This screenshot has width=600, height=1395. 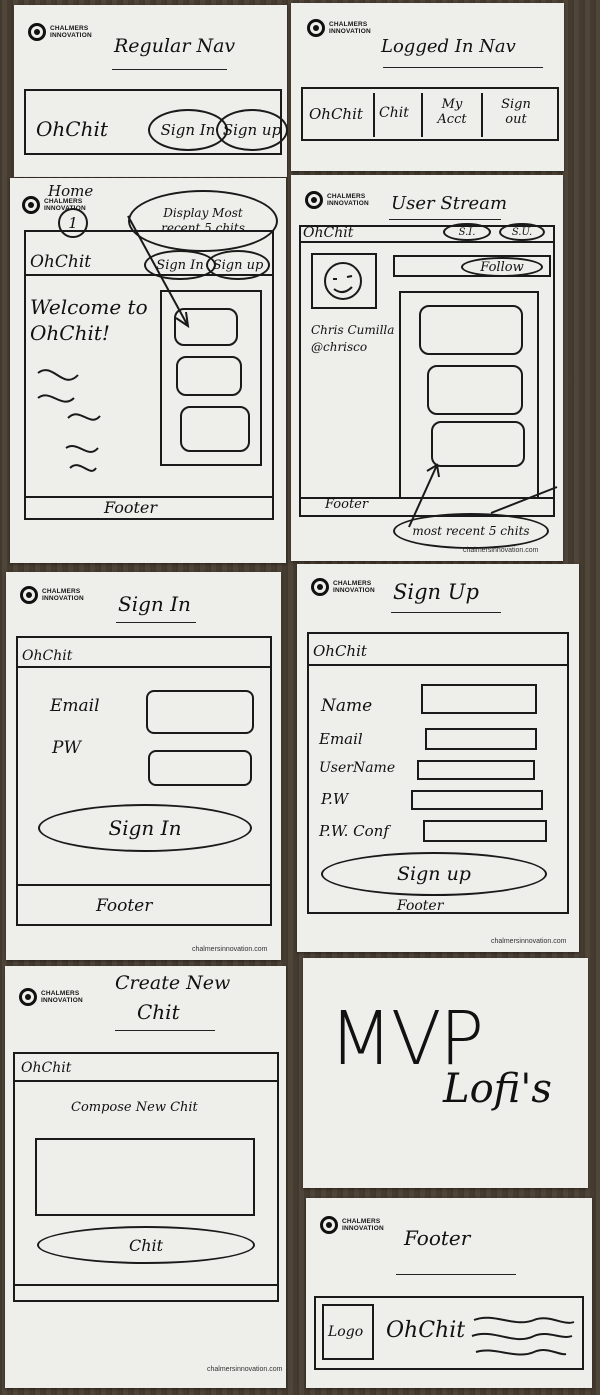 What do you see at coordinates (523, 1336) in the screenshot?
I see `footer-links-squiggle-icon` at bounding box center [523, 1336].